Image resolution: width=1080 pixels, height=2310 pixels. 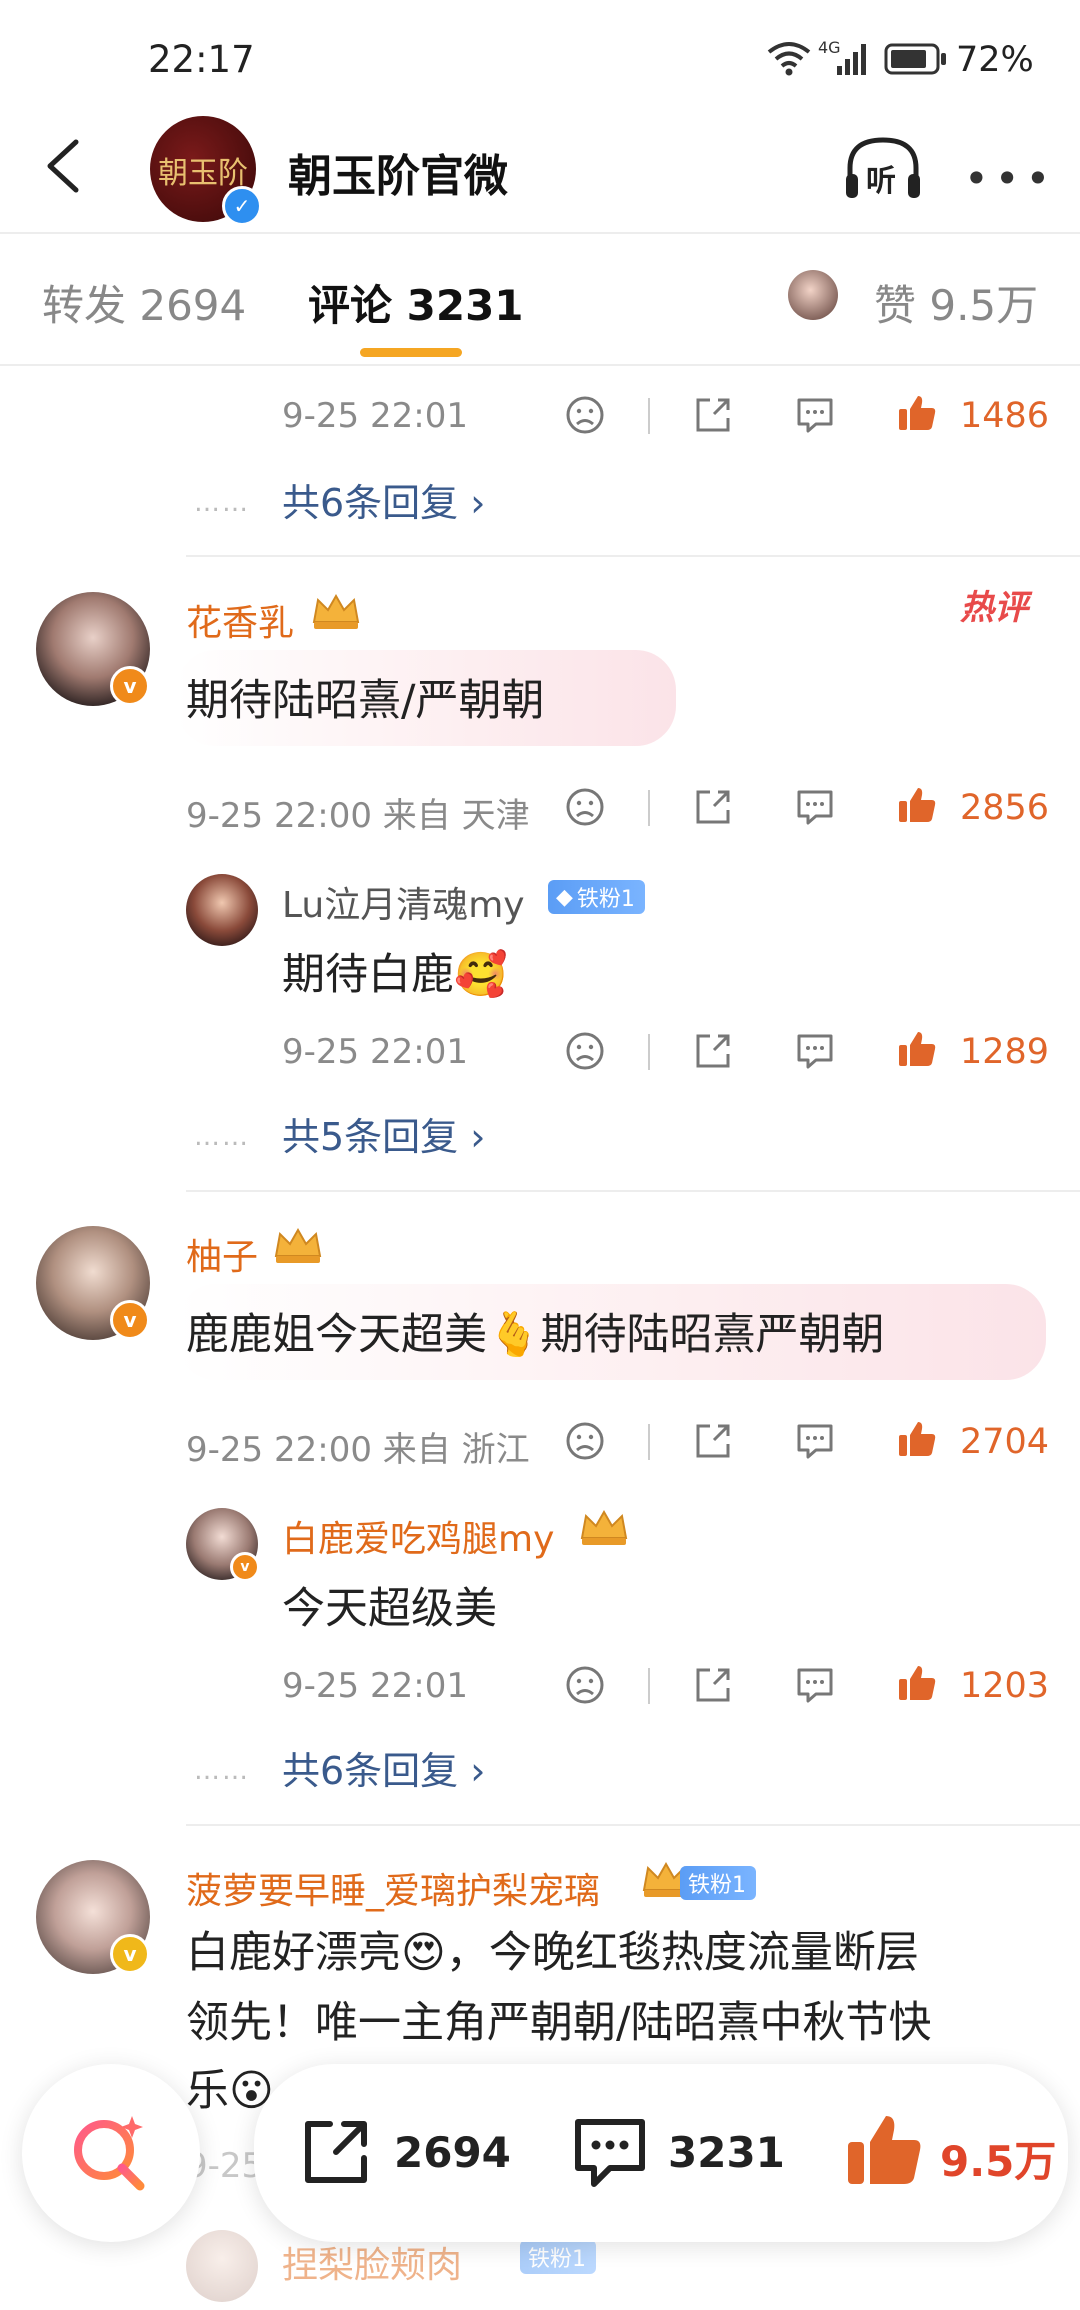 I want to click on hot-comment-badge: 热评, so click(x=994, y=608).